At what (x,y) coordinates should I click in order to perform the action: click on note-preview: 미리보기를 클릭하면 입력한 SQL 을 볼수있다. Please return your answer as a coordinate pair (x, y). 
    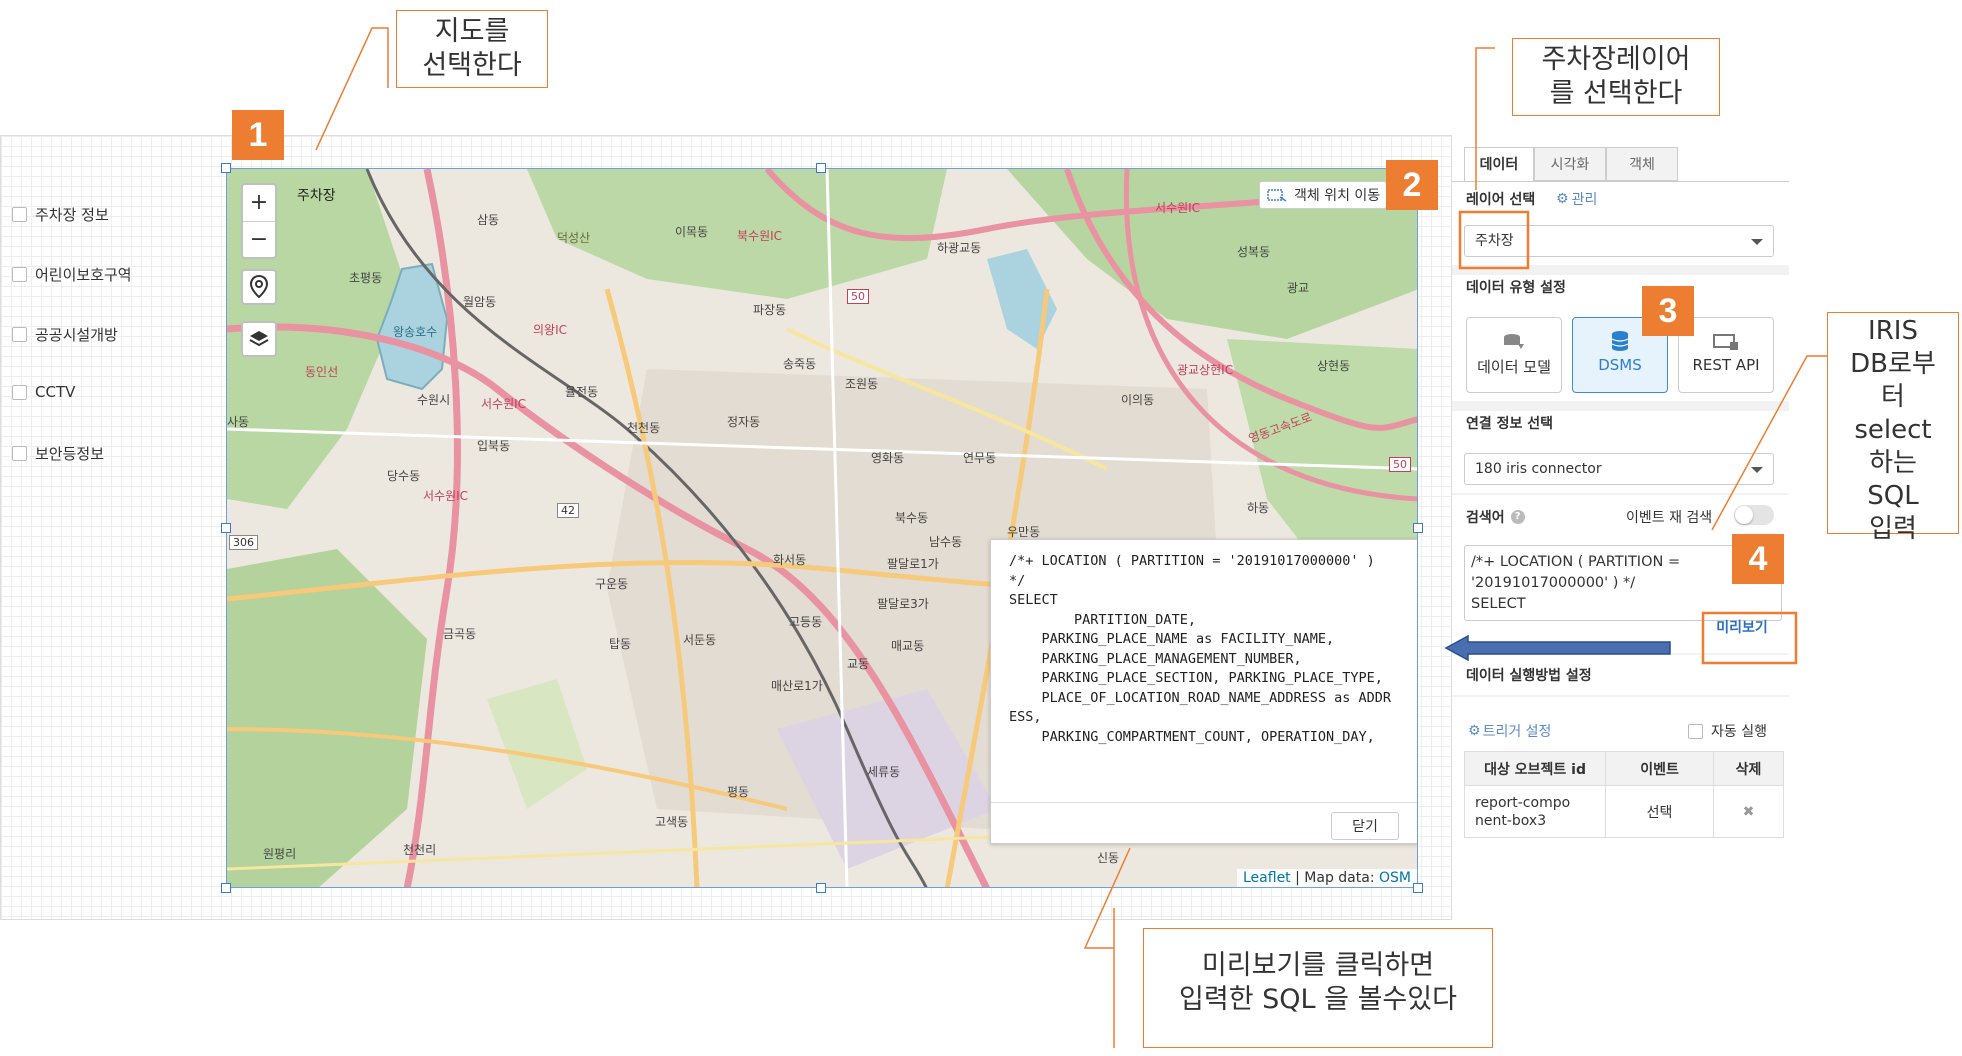
    Looking at the image, I should click on (1318, 988).